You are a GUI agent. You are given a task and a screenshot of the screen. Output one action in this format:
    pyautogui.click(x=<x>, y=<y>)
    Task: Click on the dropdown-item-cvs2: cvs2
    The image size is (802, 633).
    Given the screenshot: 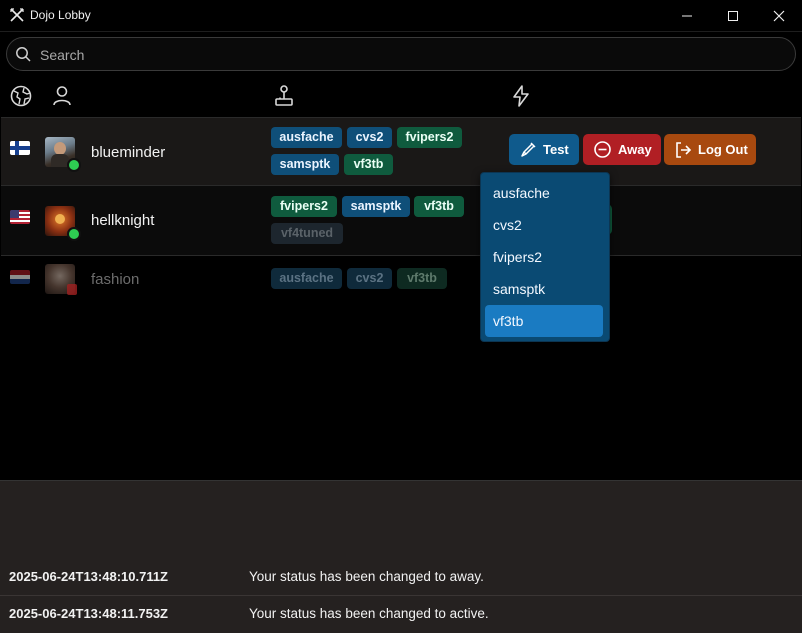 What is the action you would take?
    pyautogui.click(x=544, y=225)
    